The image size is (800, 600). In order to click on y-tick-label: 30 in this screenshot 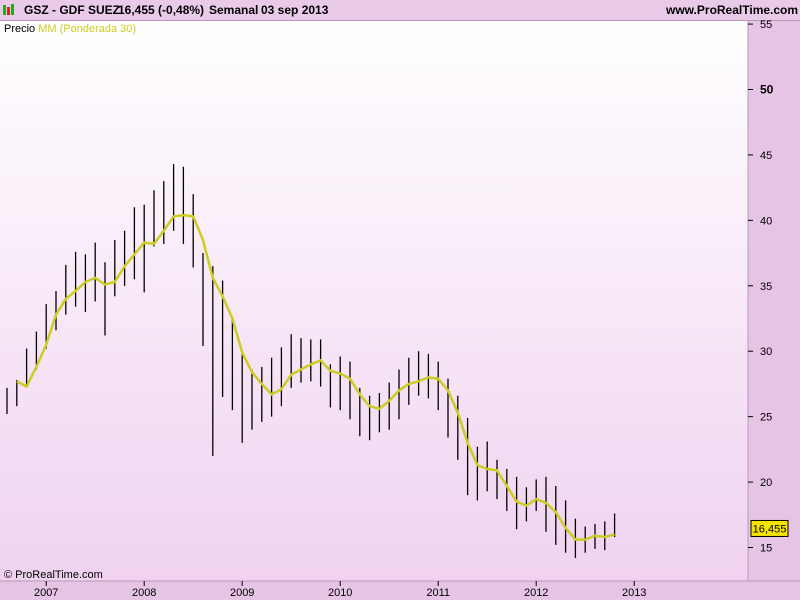, I will do `click(766, 352)`.